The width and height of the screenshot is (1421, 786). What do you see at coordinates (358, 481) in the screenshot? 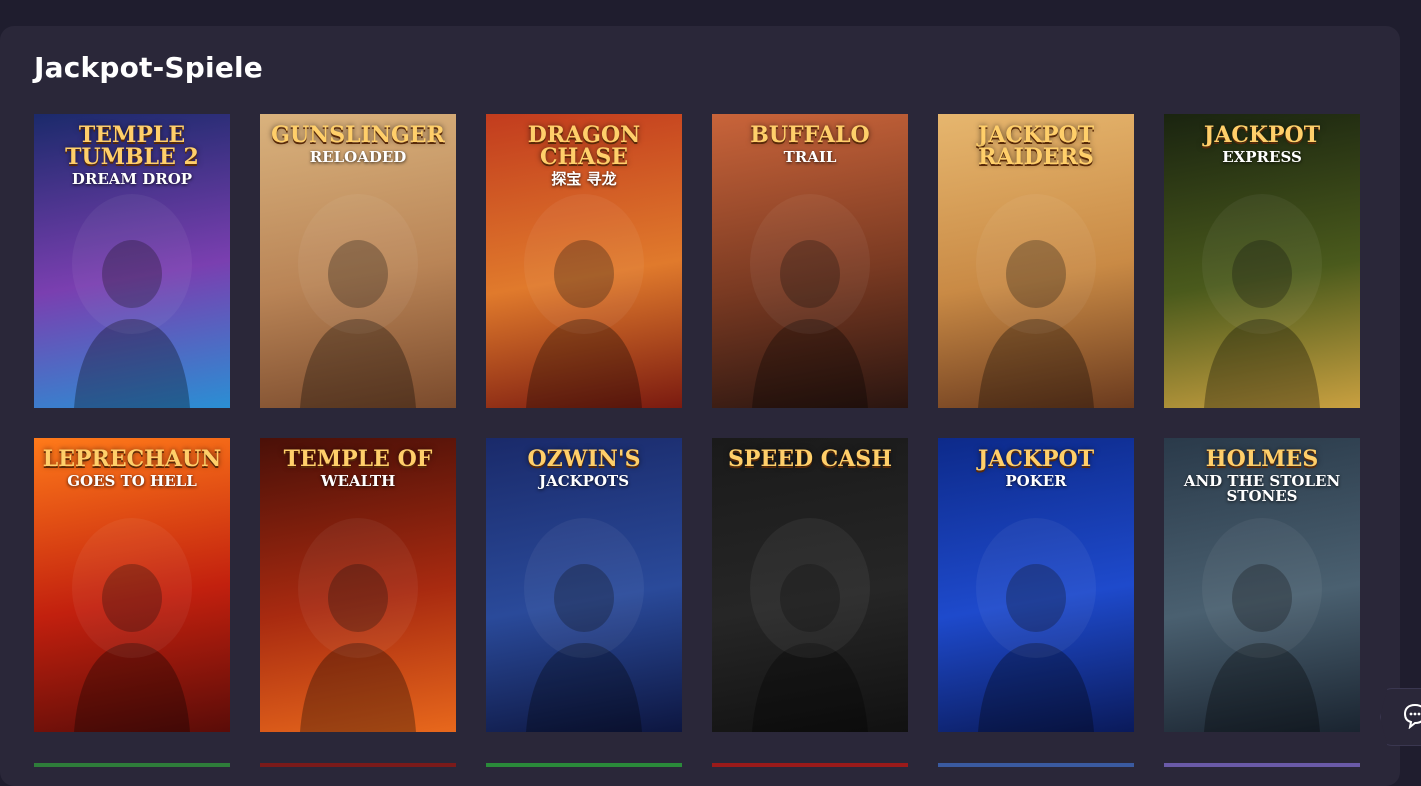
I see `game-logo-subtitle: Wealth` at bounding box center [358, 481].